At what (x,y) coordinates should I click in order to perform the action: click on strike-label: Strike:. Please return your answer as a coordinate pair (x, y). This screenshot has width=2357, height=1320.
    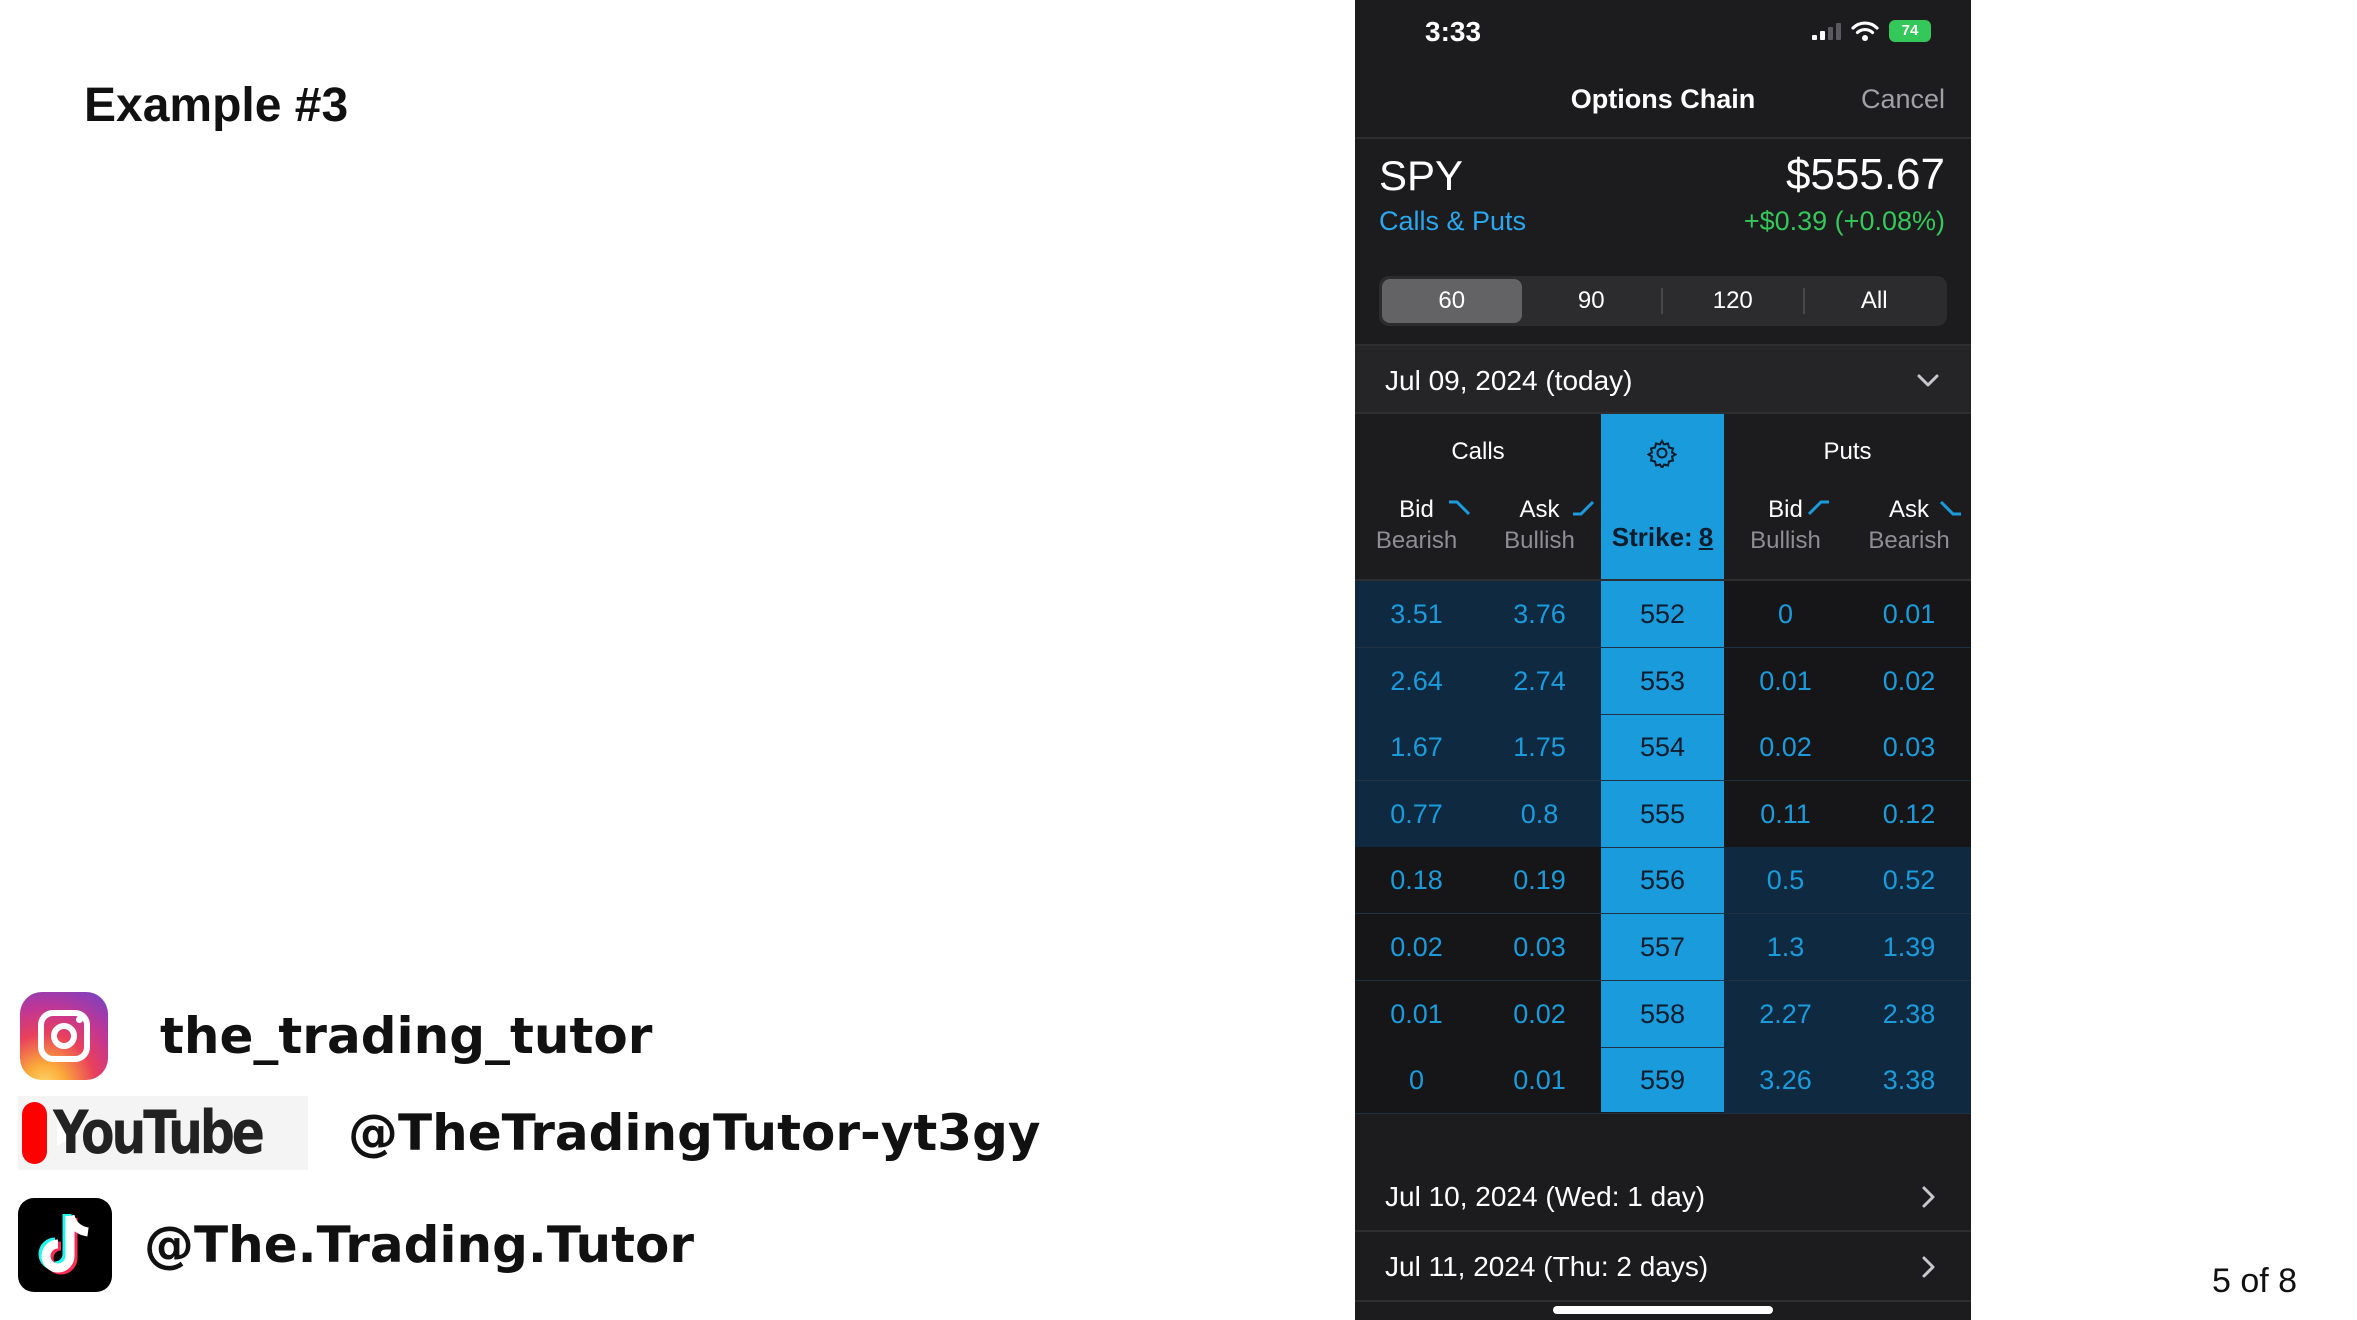
    Looking at the image, I should click on (1652, 537).